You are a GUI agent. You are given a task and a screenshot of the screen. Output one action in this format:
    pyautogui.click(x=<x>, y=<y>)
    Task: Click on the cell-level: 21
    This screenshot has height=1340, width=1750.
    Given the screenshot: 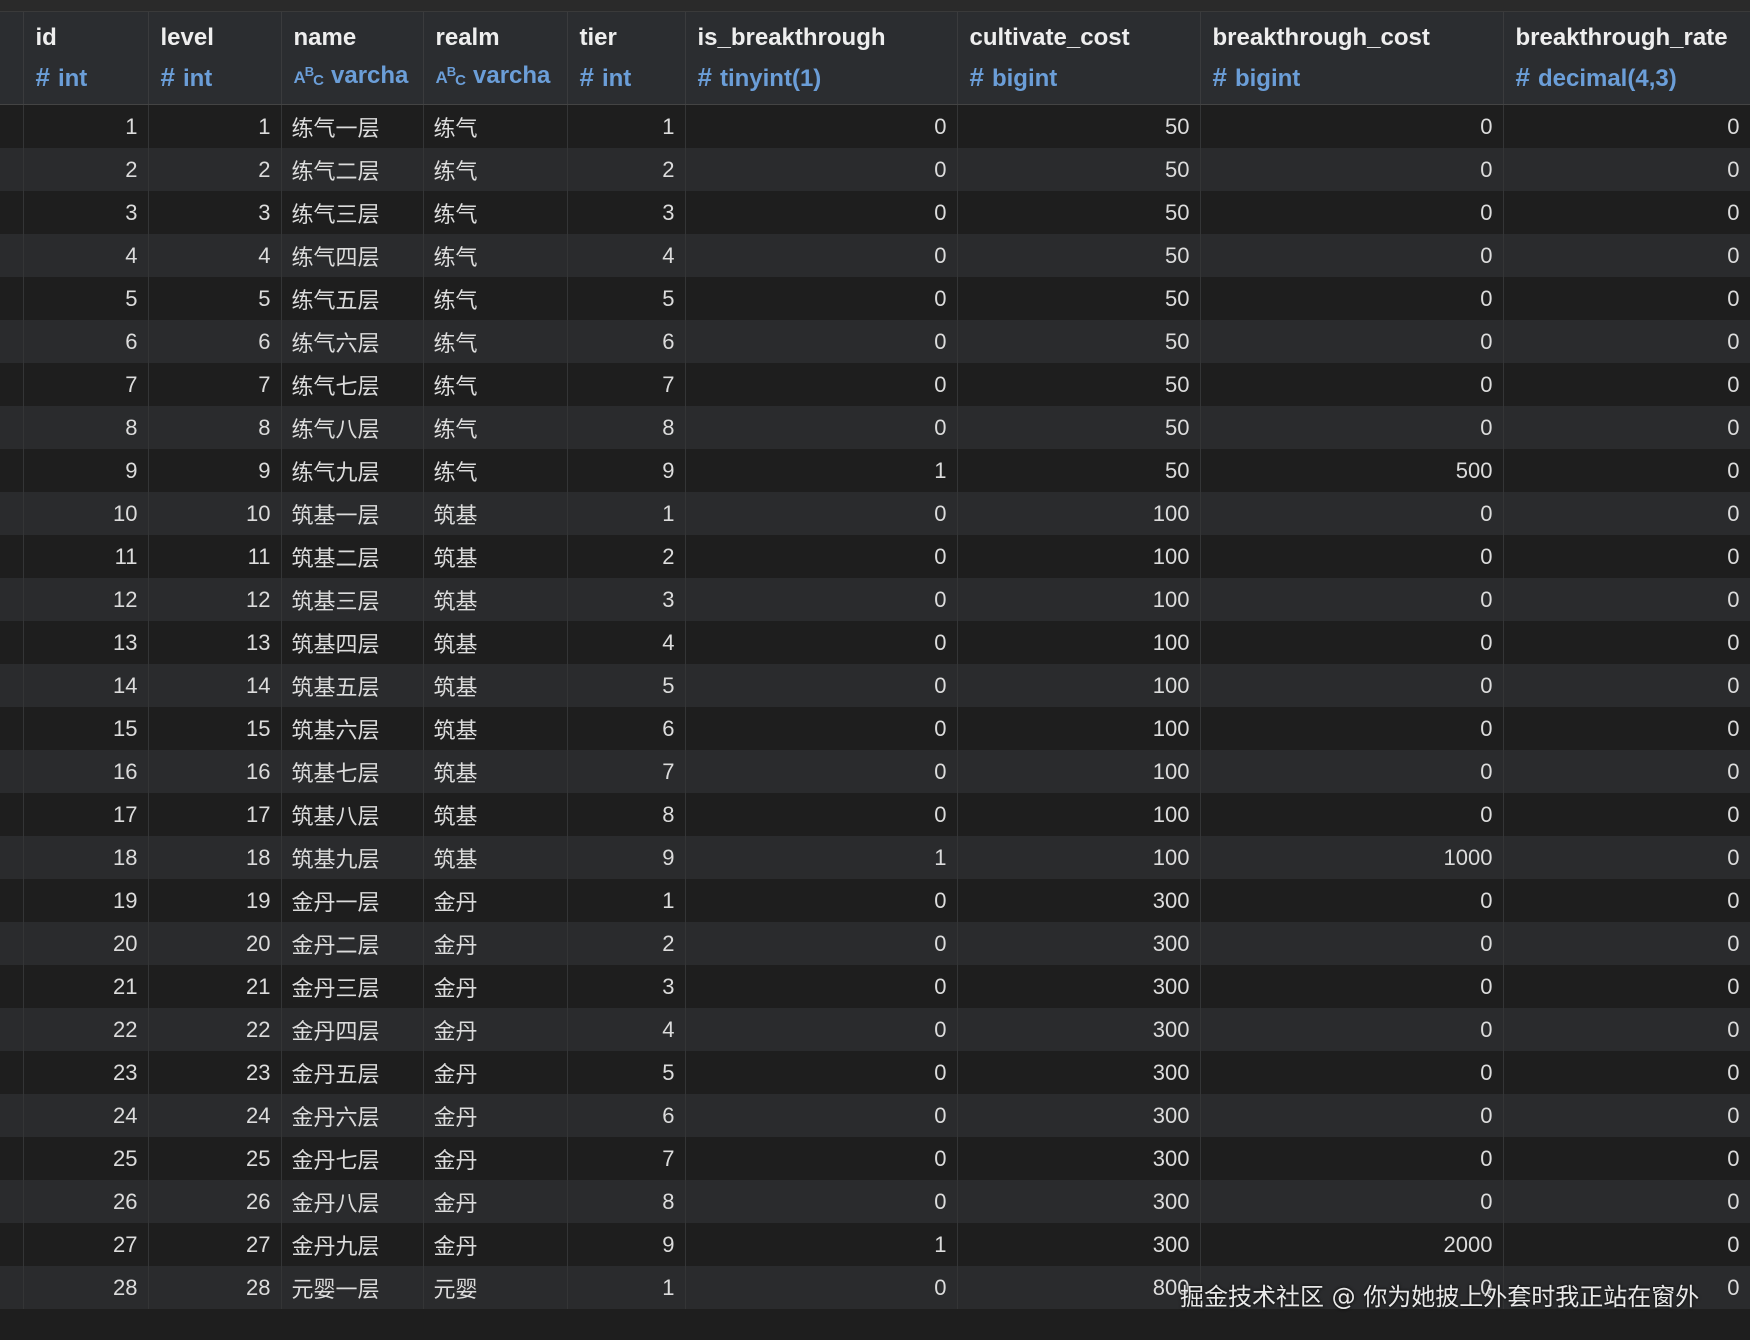 What is the action you would take?
    pyautogui.click(x=215, y=986)
    